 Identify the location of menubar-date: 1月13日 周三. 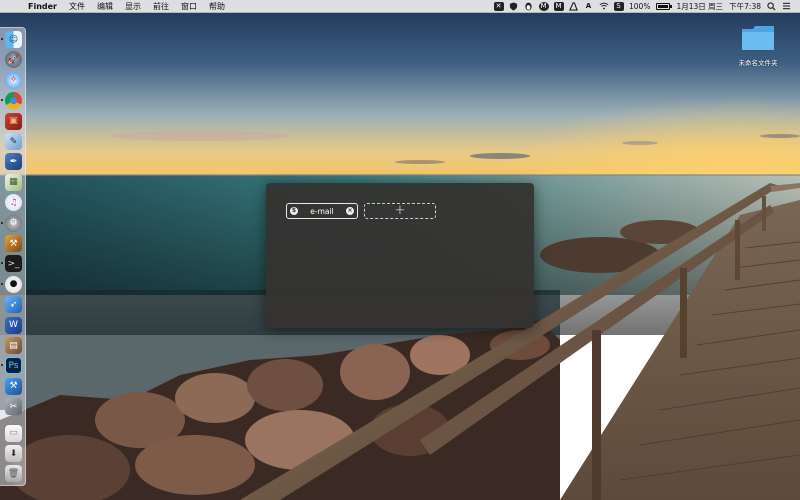
(699, 6).